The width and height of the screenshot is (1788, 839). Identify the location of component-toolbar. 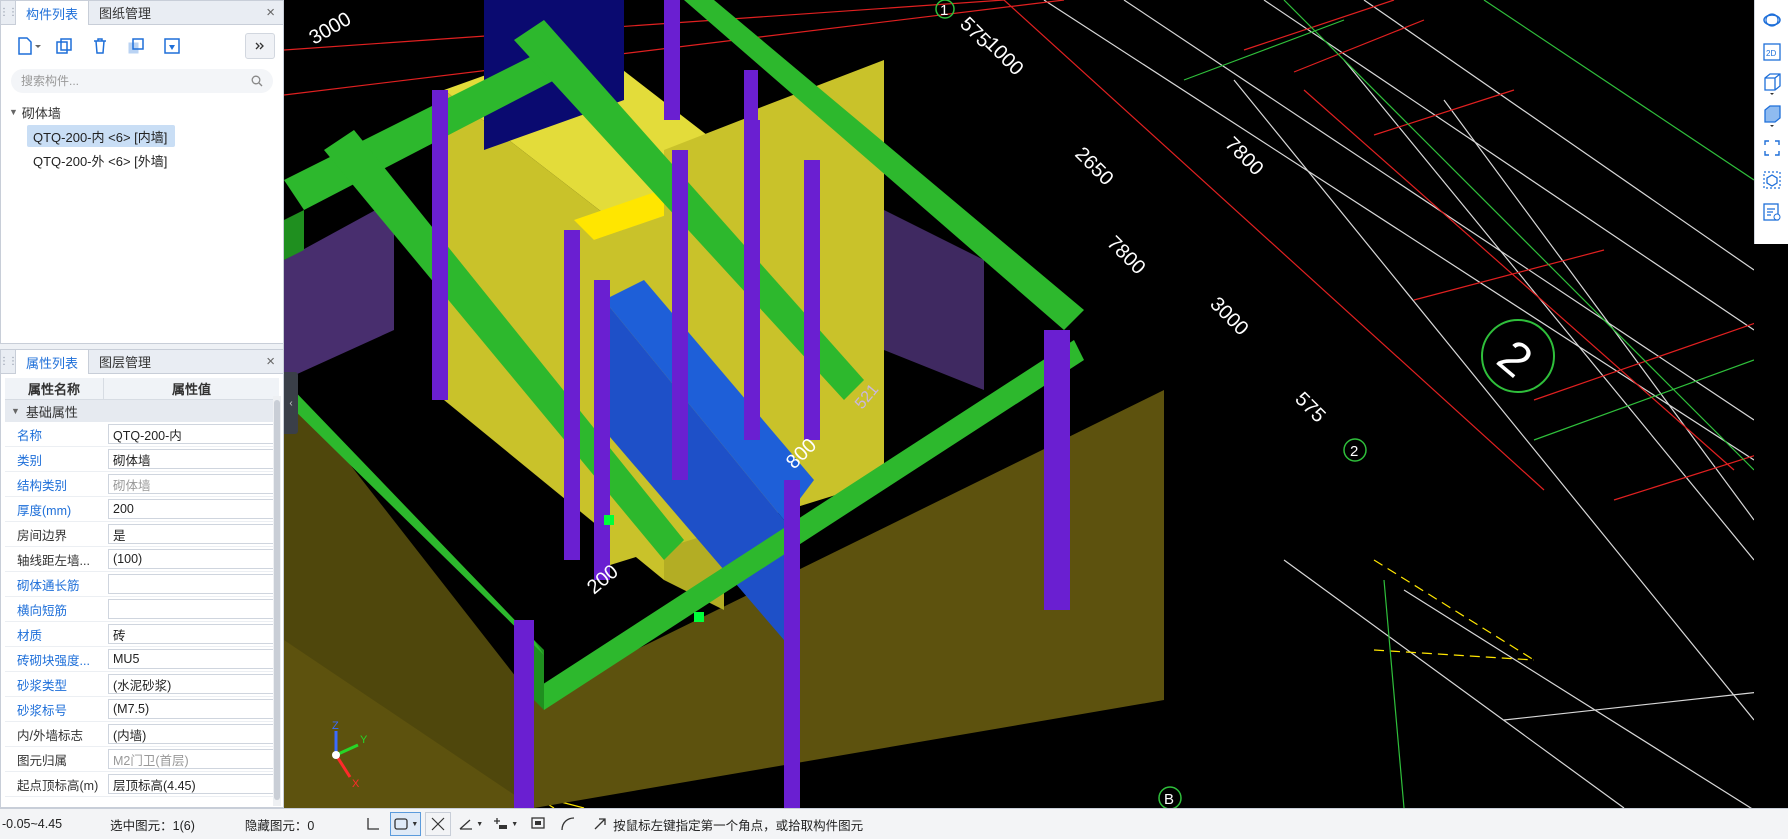
(142, 46).